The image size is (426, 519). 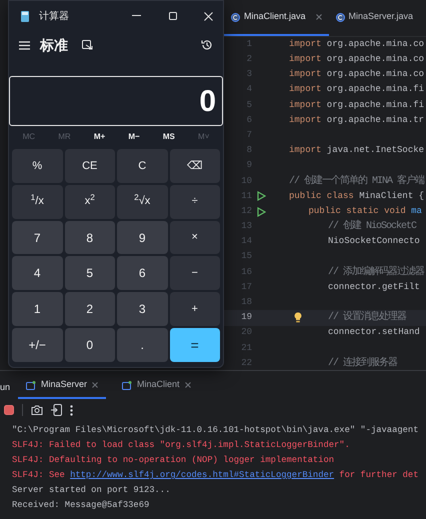 What do you see at coordinates (134, 137) in the screenshot?
I see `memory-button: M−` at bounding box center [134, 137].